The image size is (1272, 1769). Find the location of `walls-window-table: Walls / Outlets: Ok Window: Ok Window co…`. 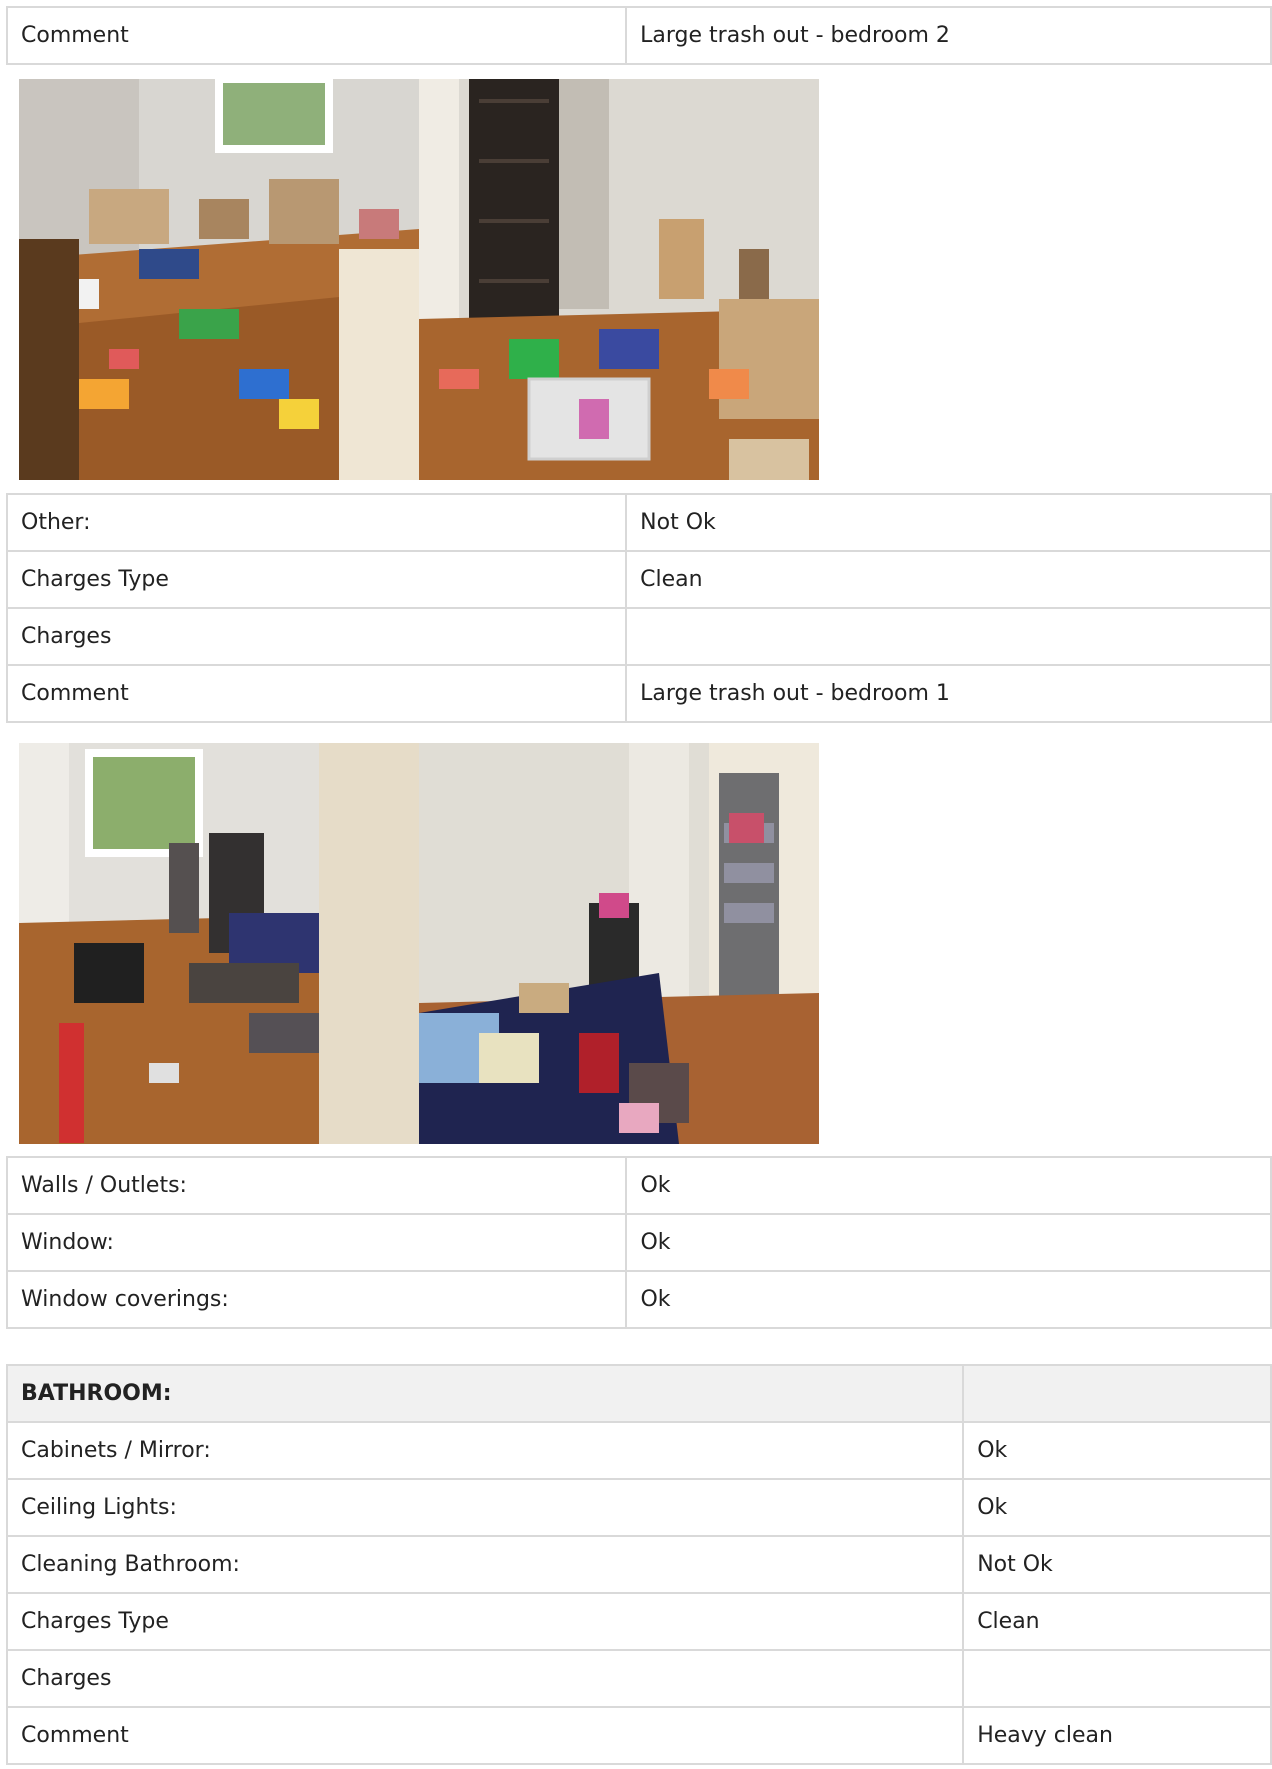

walls-window-table: Walls / Outlets: Ok Window: Ok Window co… is located at coordinates (638, 1242).